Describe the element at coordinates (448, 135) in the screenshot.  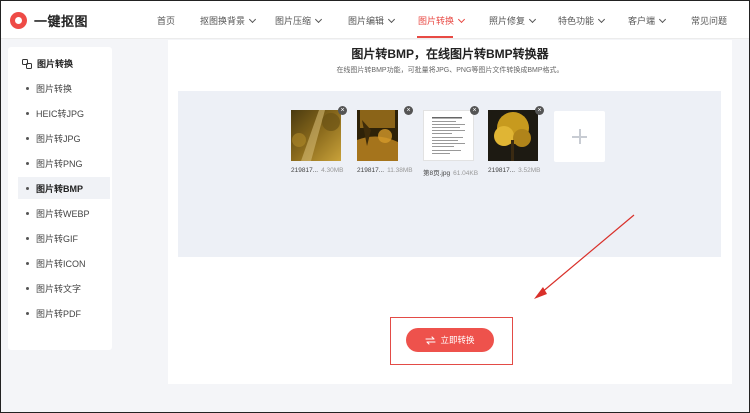
I see `document-thumbnail` at that location.